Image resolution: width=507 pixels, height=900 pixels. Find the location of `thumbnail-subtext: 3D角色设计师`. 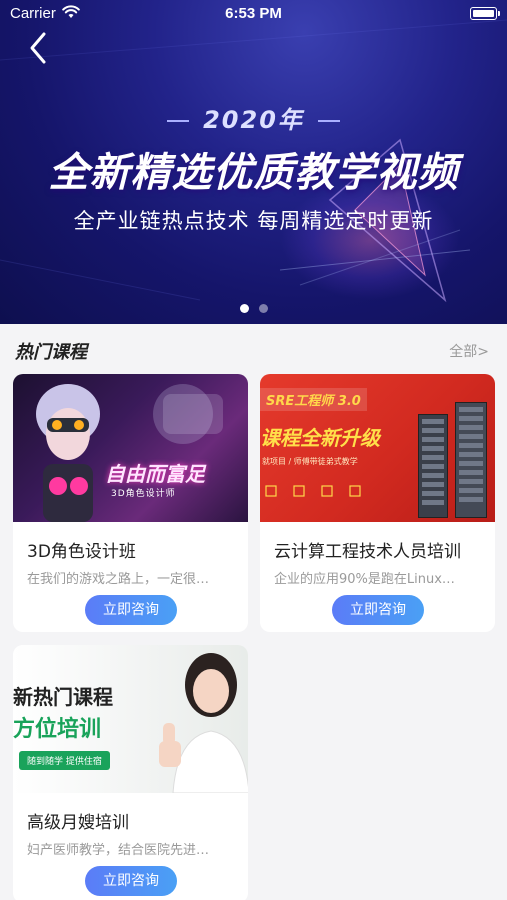

thumbnail-subtext: 3D角色设计师 is located at coordinates (143, 494).